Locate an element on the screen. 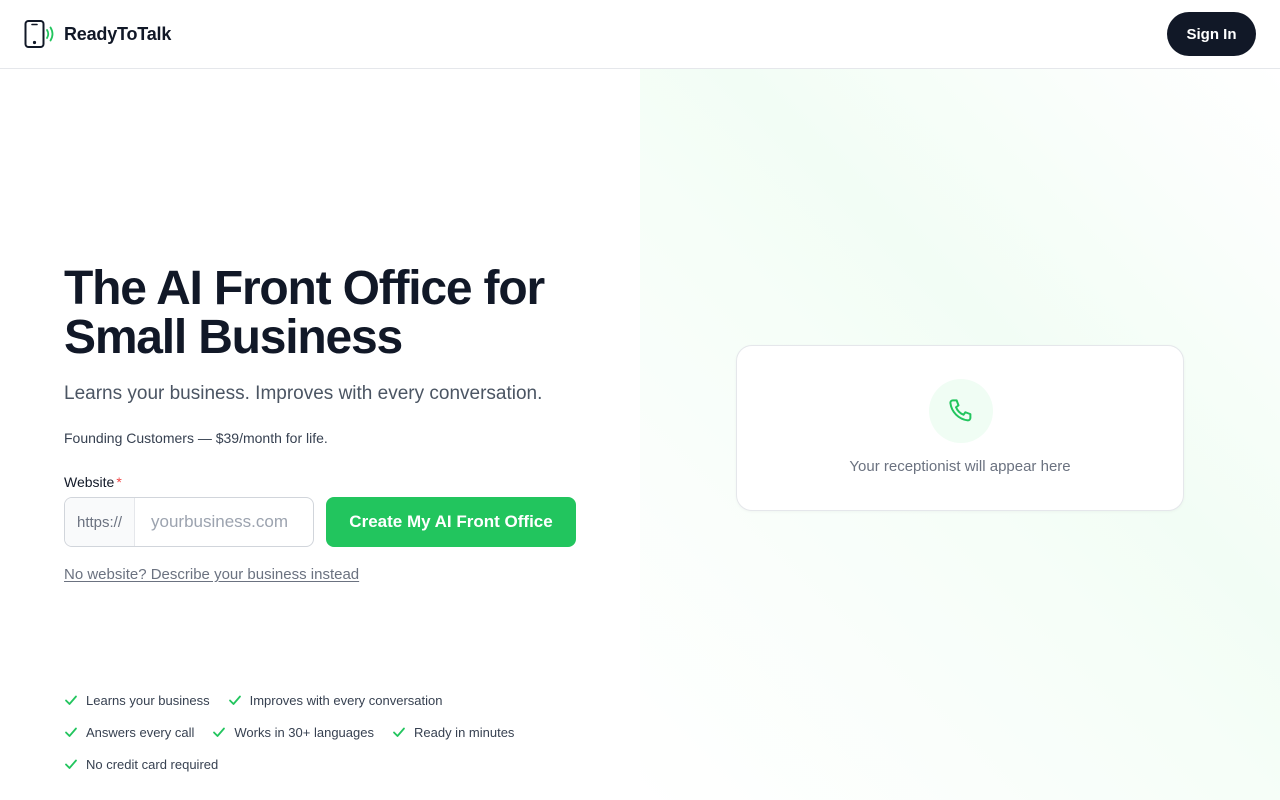 This screenshot has width=1280, height=800. hero-title-line-2: Small Business is located at coordinates (233, 337).